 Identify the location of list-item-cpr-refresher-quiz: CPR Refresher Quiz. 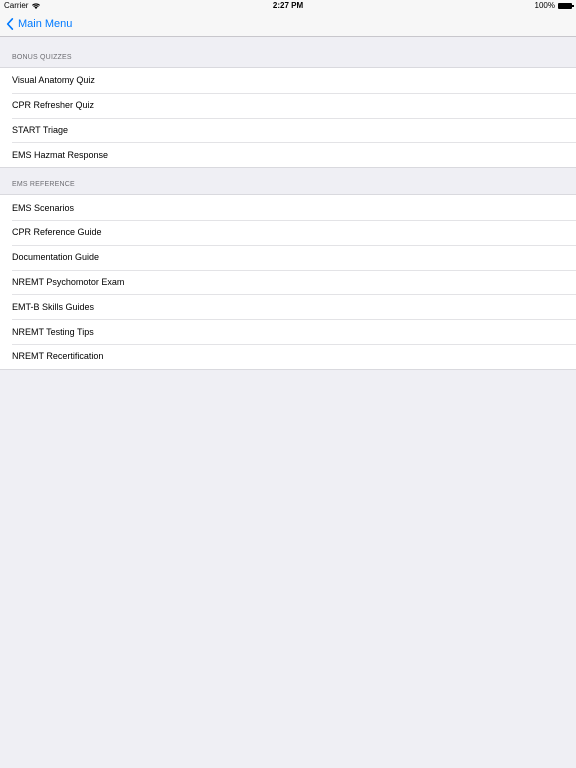
(288, 105).